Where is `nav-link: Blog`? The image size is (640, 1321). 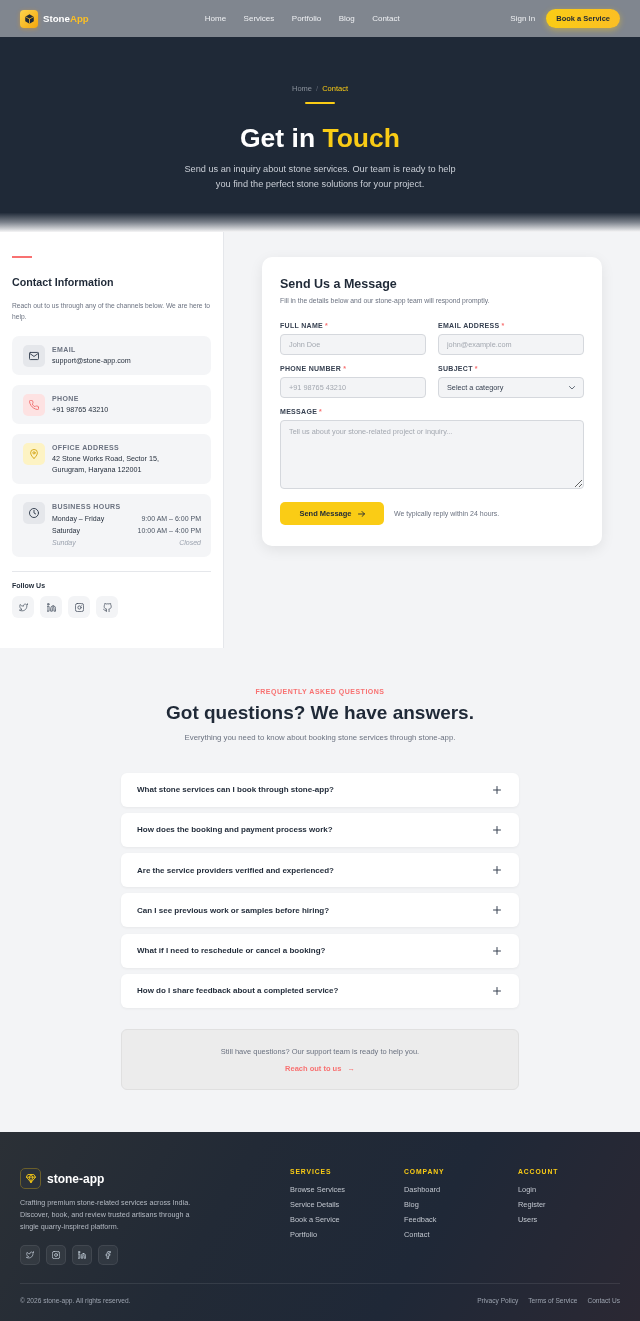 nav-link: Blog is located at coordinates (346, 18).